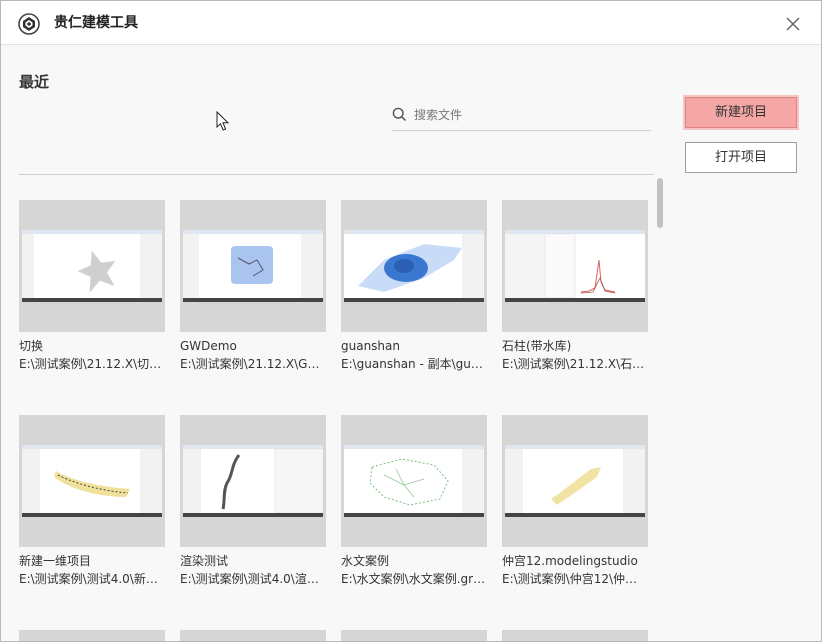 This screenshot has height=642, width=822. I want to click on project-name: 新建一维项目, so click(55, 561).